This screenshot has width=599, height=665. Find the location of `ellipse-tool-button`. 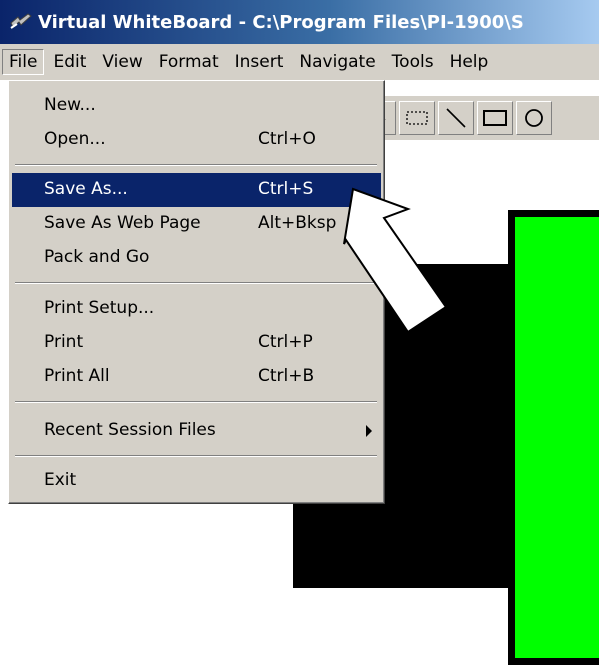

ellipse-tool-button is located at coordinates (534, 118).